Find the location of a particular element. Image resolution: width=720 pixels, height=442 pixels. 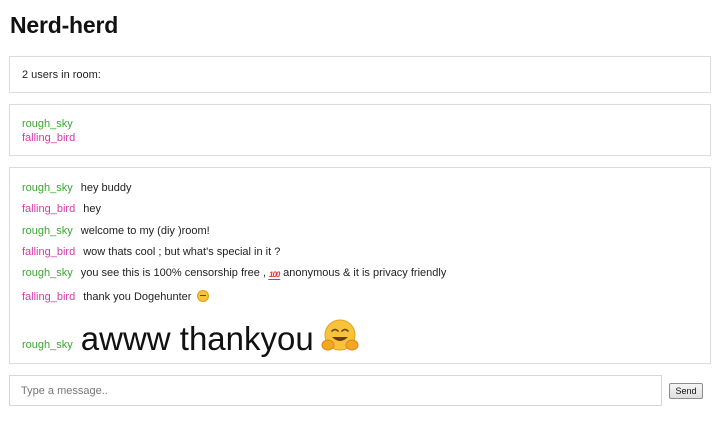

message-input is located at coordinates (335, 390).